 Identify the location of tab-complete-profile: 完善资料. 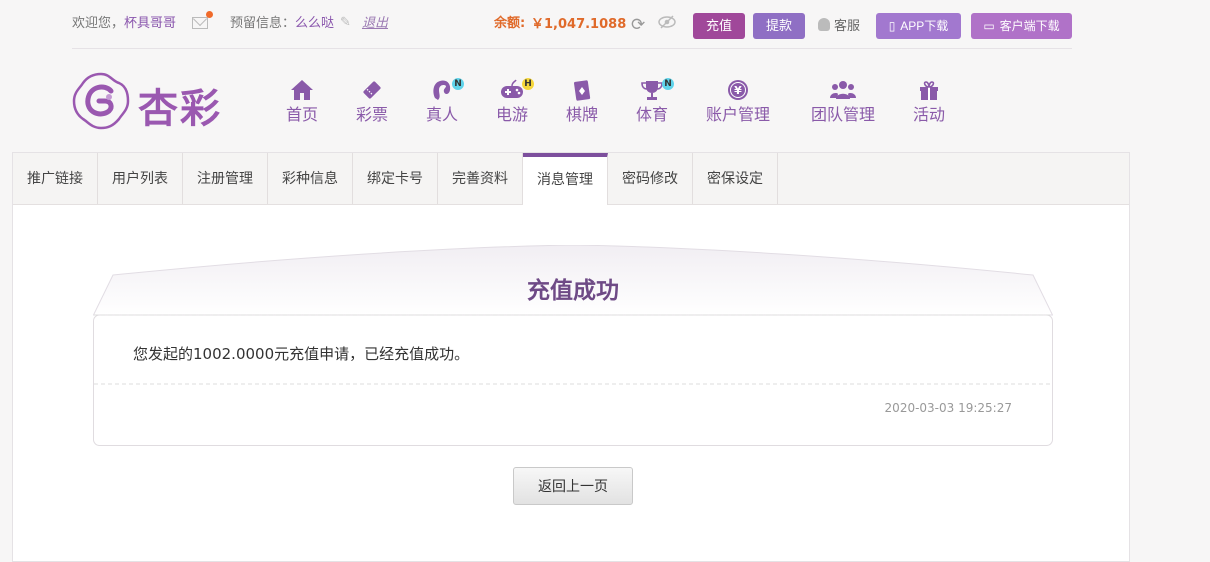
(480, 178).